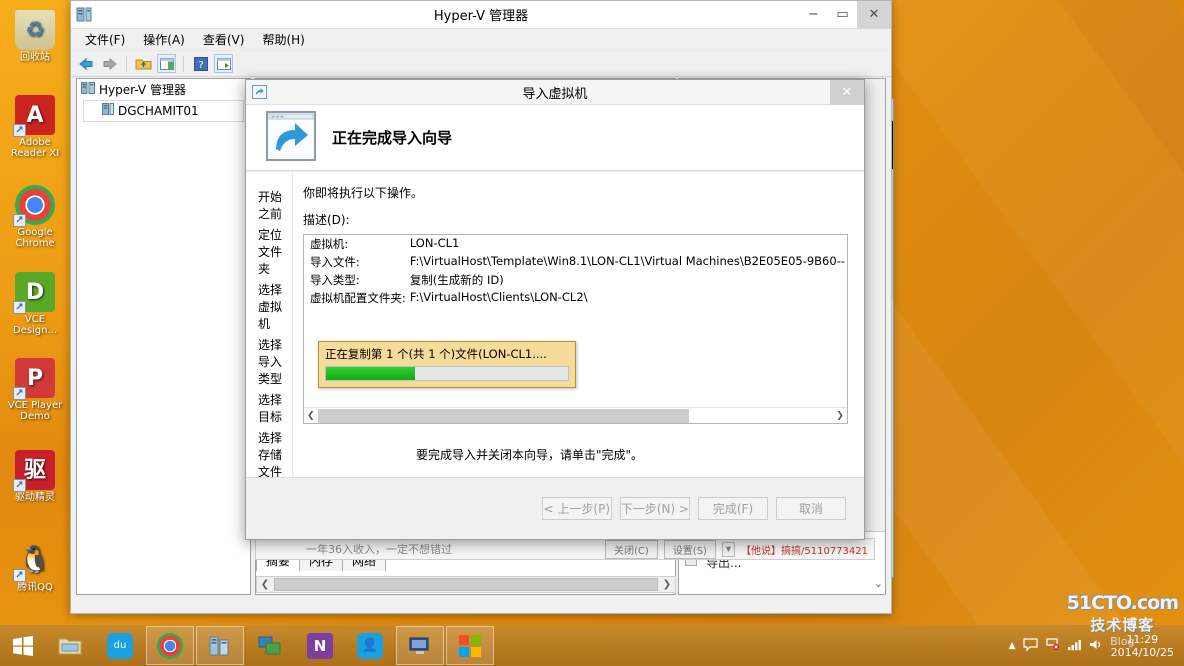 The width and height of the screenshot is (1184, 666). What do you see at coordinates (575, 280) in the screenshot?
I see `detail-row: 导入类型: 复制(生成新的 ID)` at bounding box center [575, 280].